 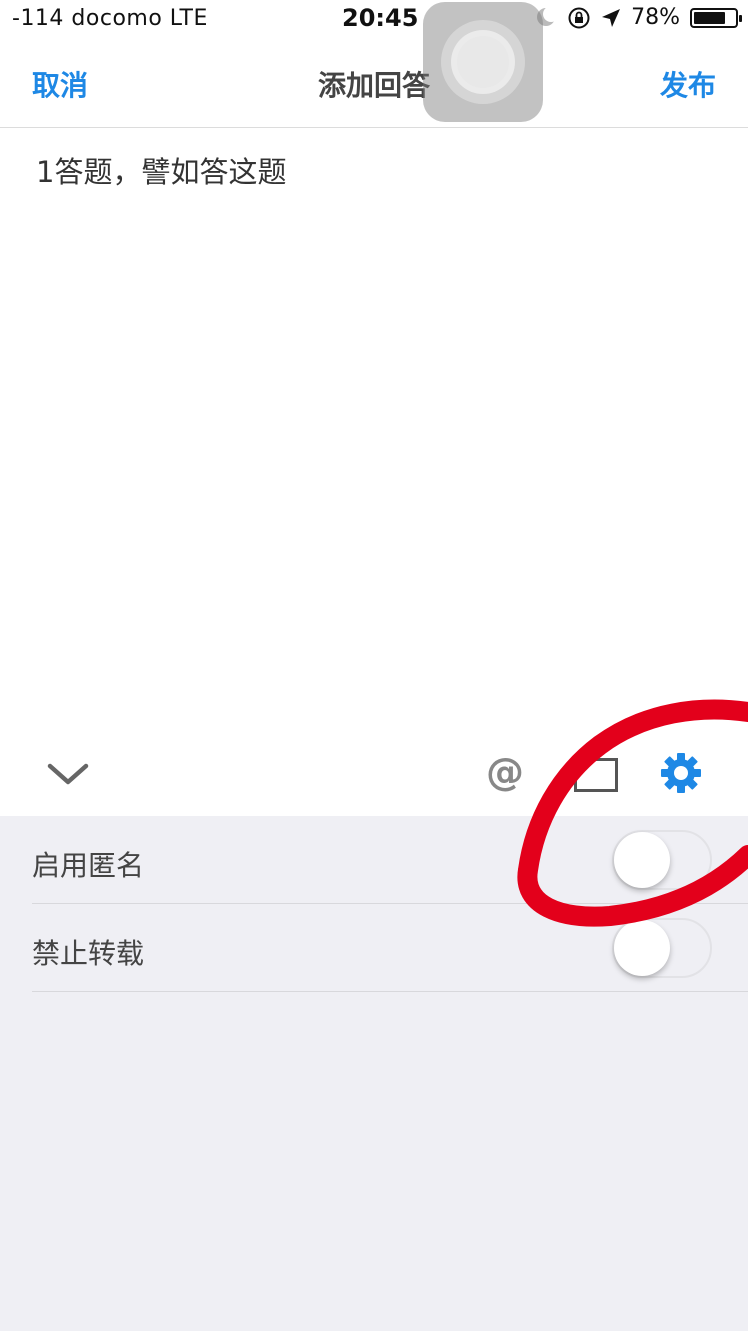 I want to click on publish-button: 发布, so click(x=688, y=84).